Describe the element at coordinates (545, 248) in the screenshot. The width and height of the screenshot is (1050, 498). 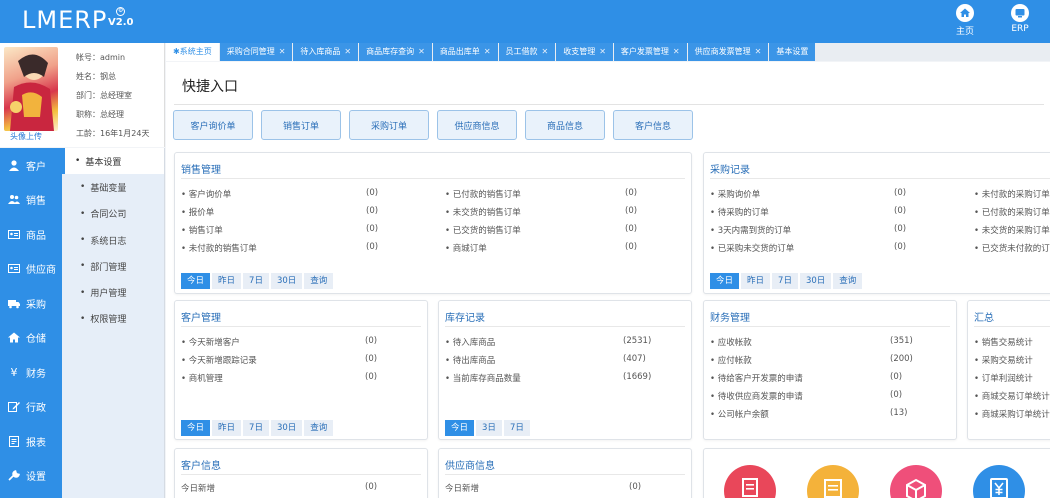
I see `list-item: • 商城订单 (0)` at that location.